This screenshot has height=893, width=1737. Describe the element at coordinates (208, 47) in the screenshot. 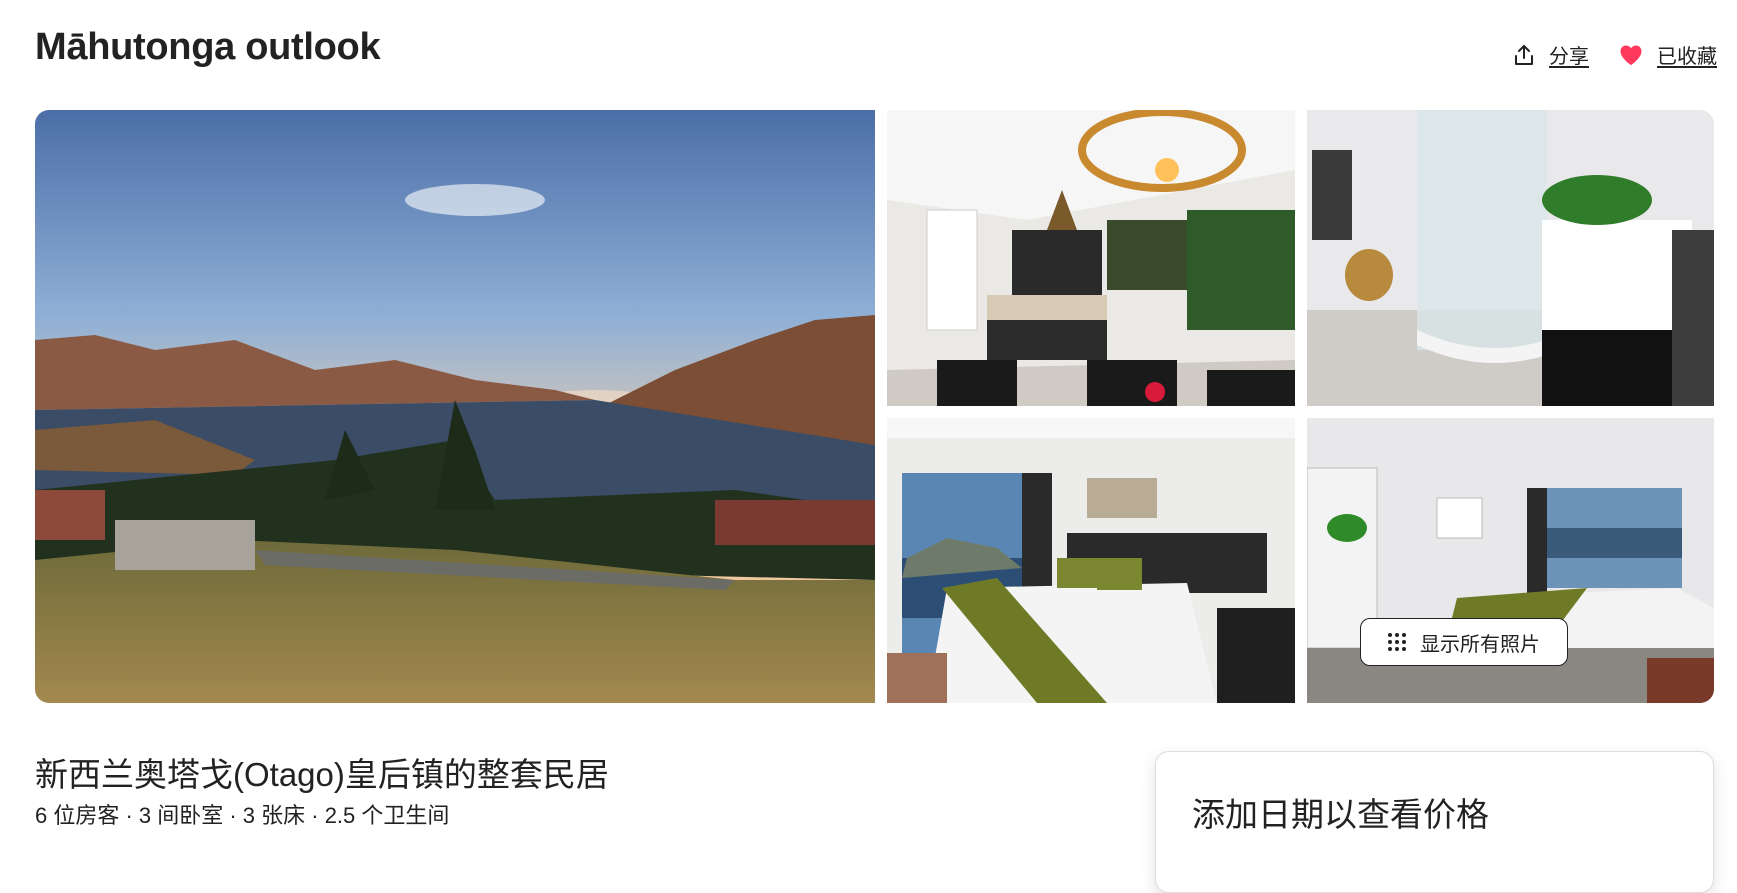

I see `listing-title: Māhutonga outlook` at that location.